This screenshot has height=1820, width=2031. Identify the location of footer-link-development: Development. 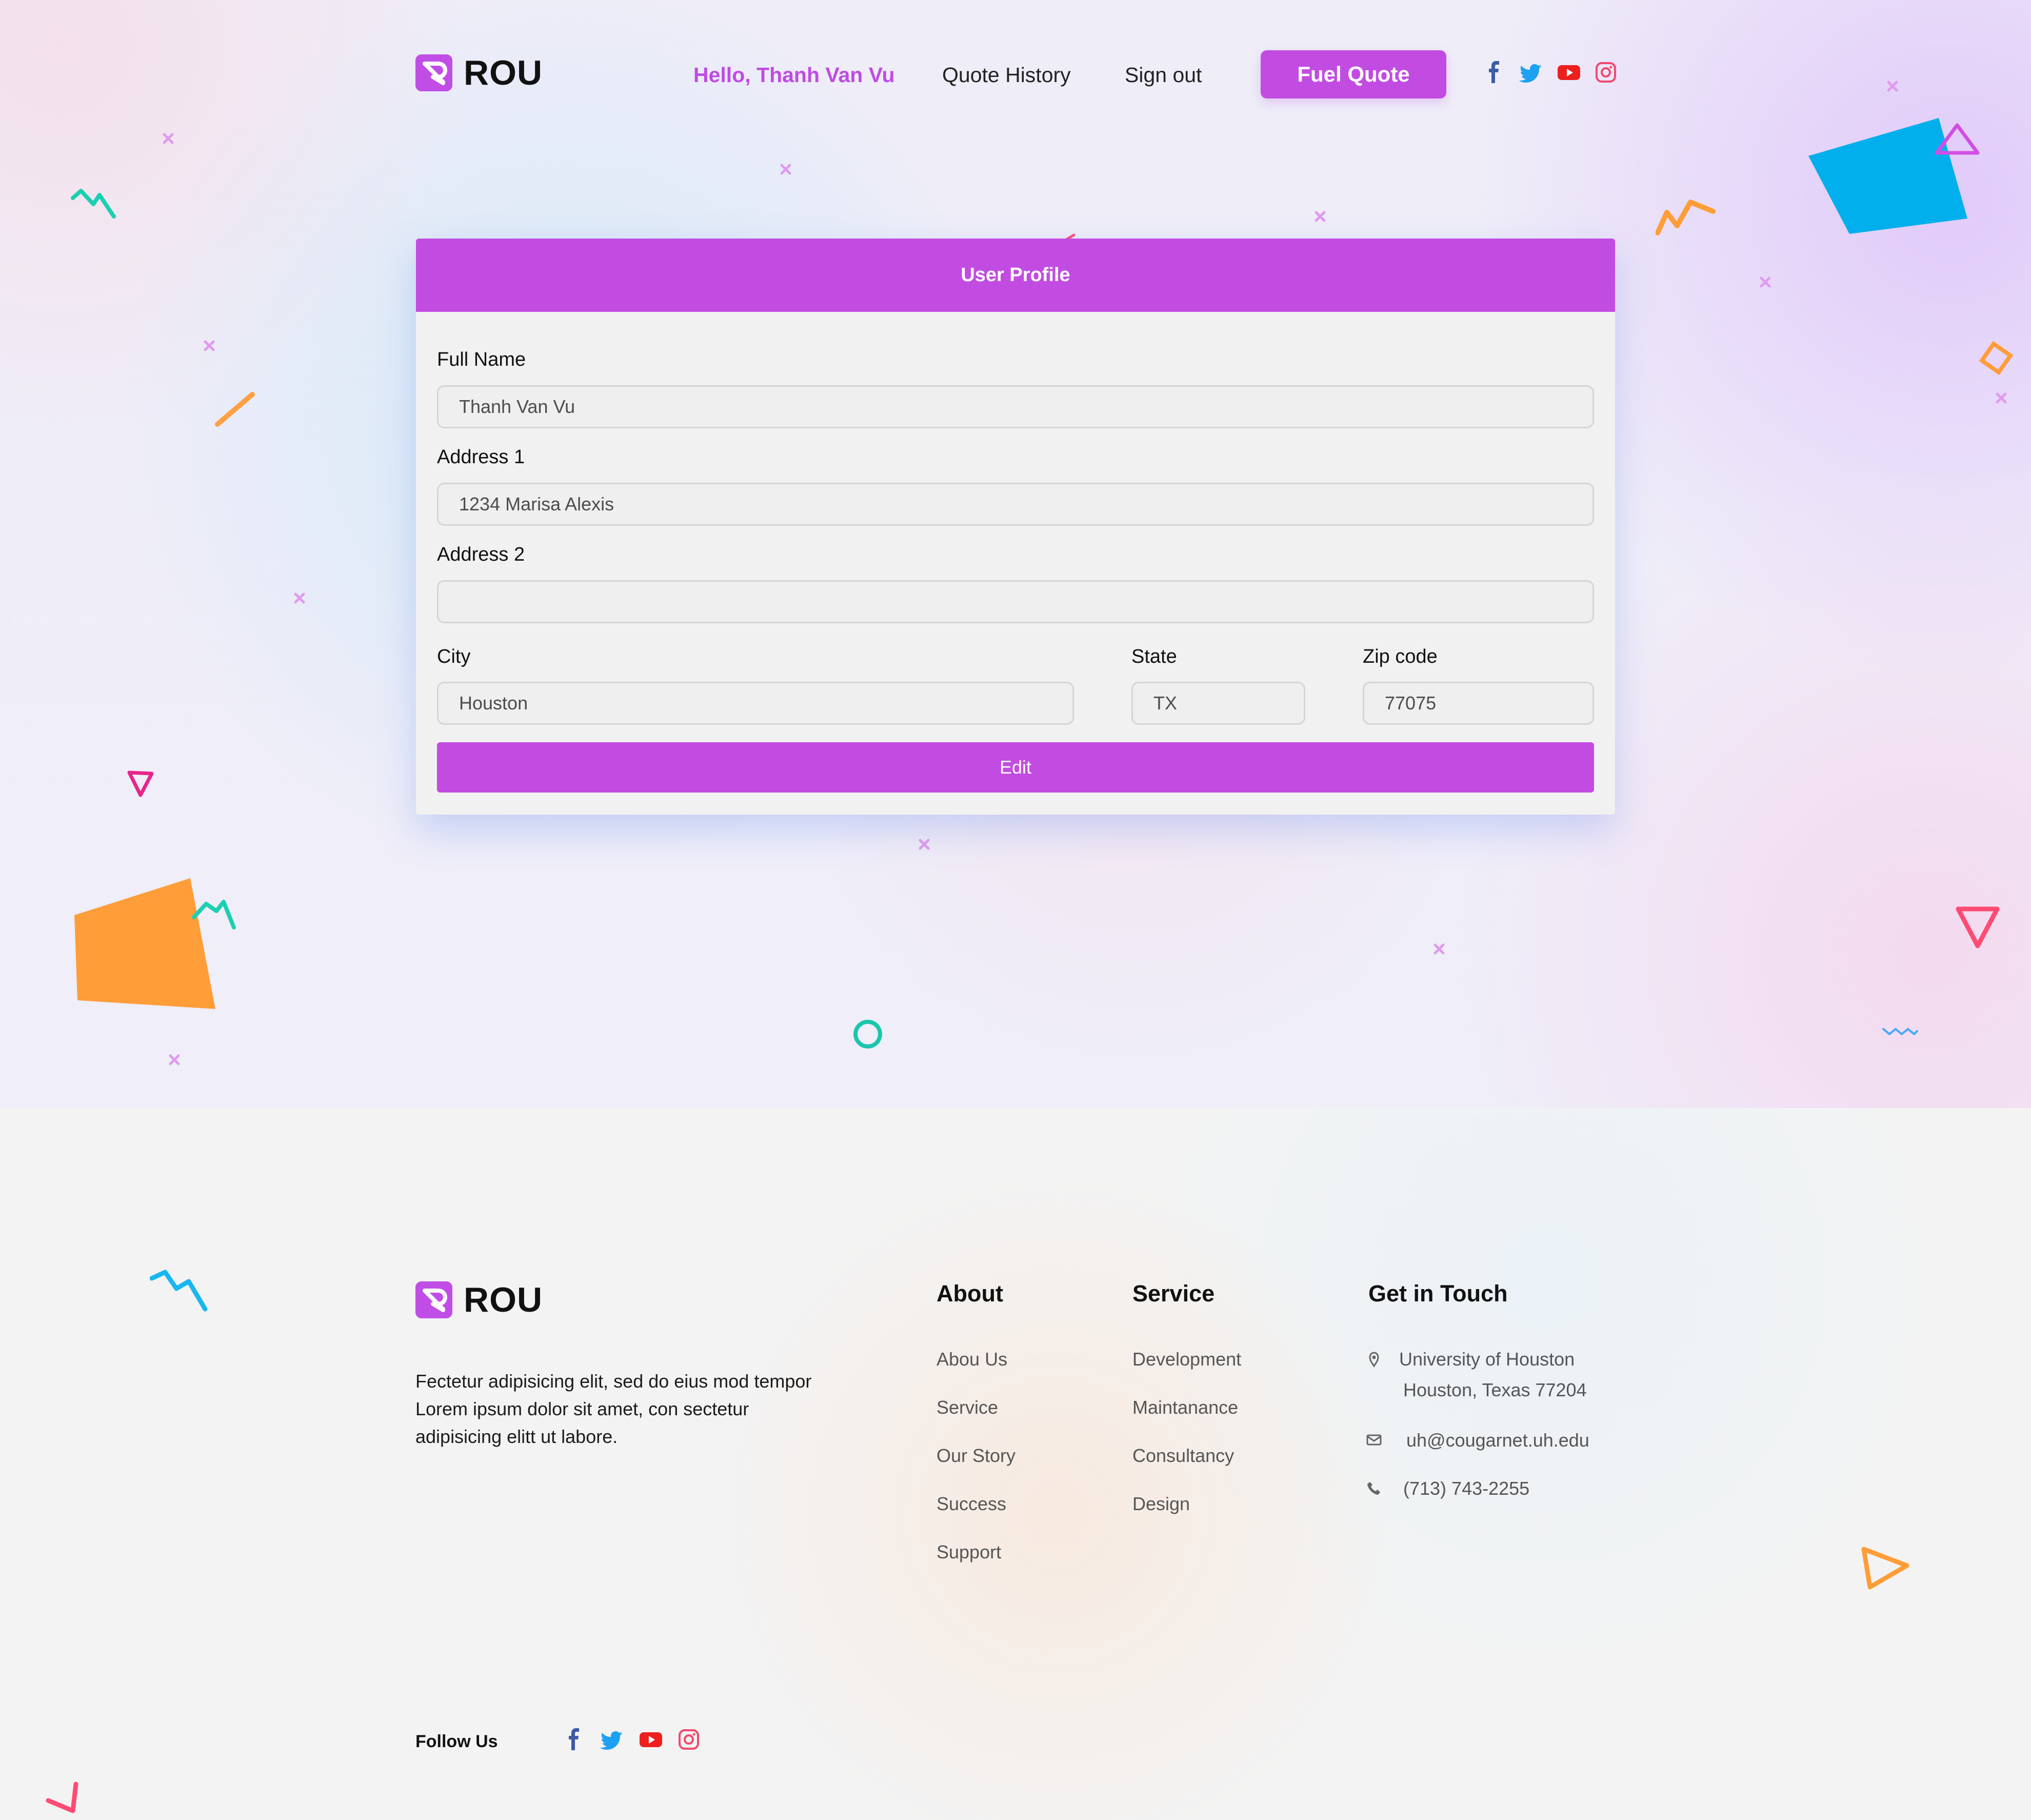
(1186, 1359).